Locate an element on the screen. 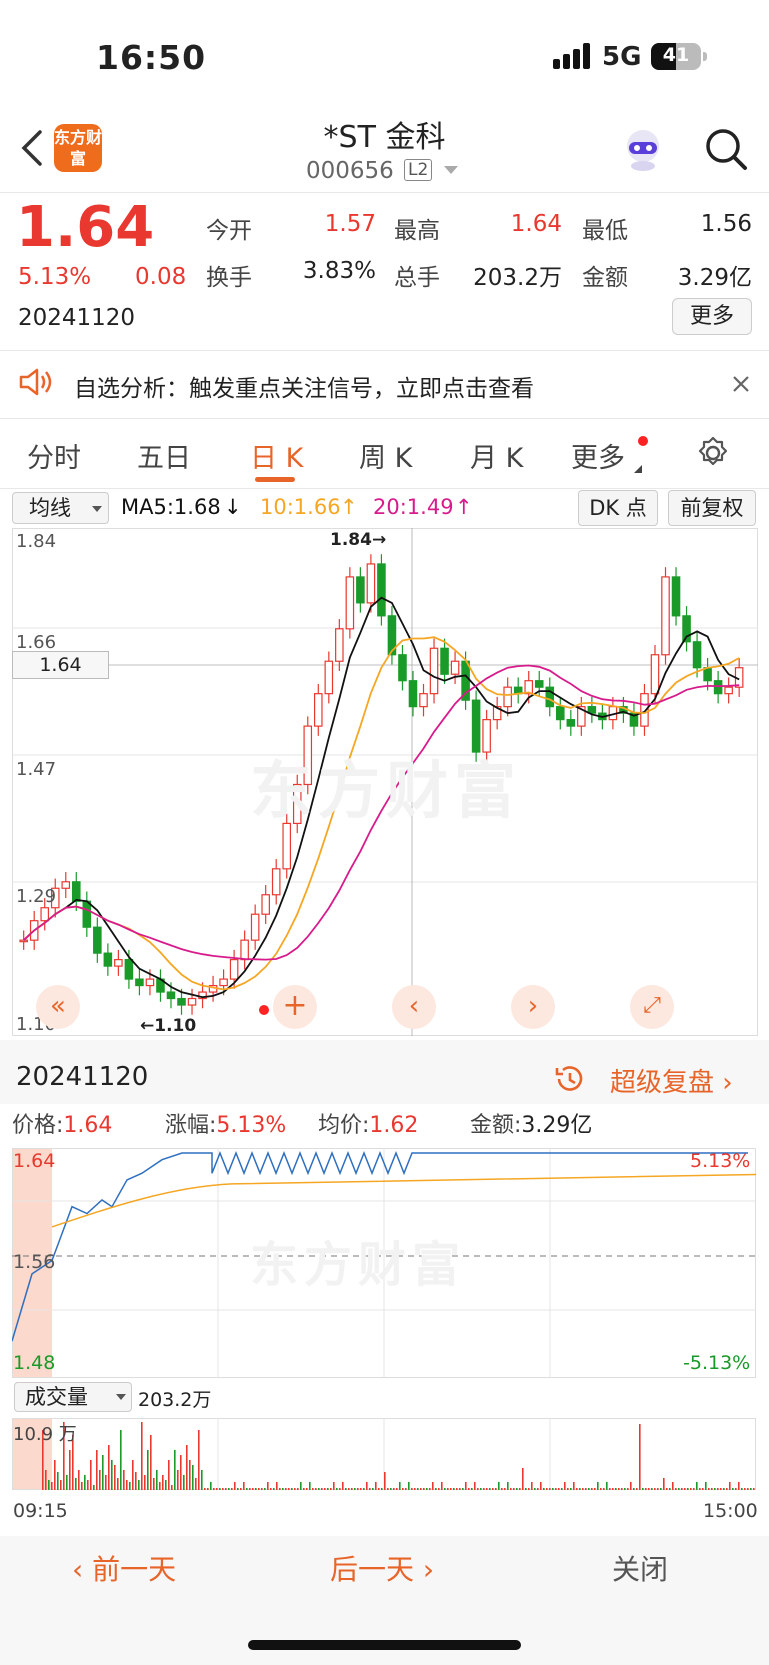 The height and width of the screenshot is (1665, 769). intraday-watermark: 东方财富 is located at coordinates (358, 1265).